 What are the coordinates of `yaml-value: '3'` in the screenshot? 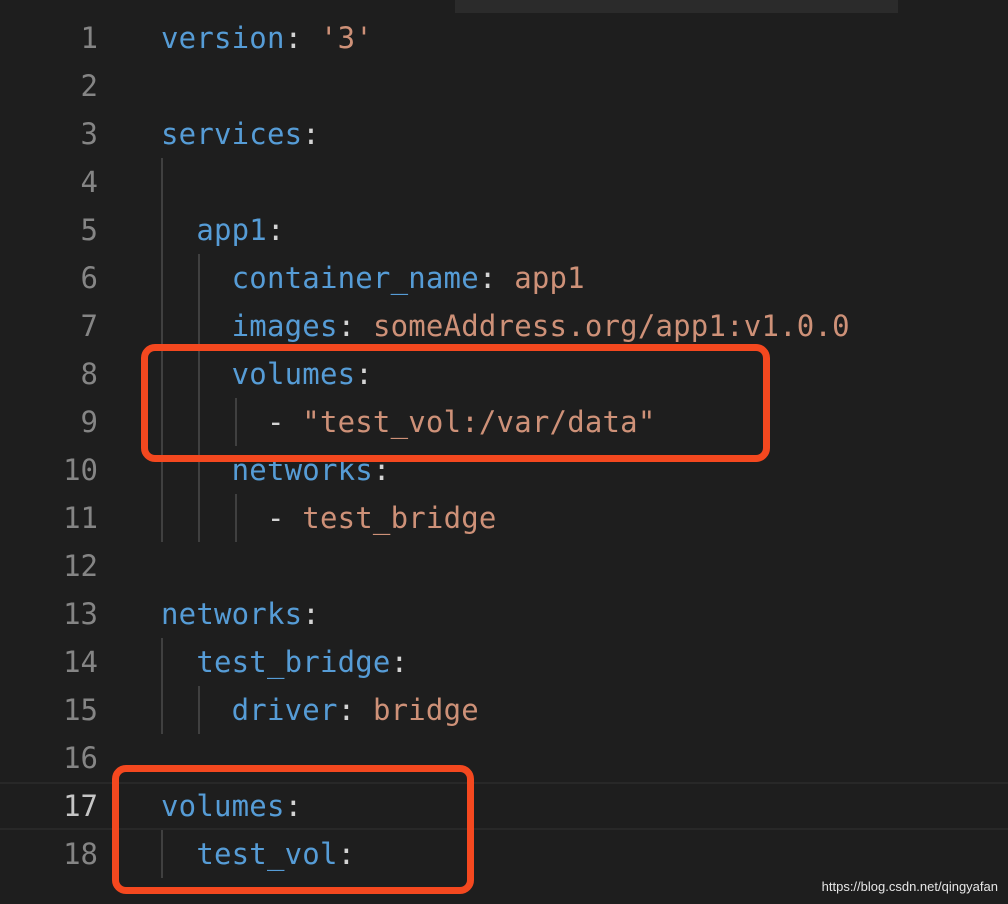 It's located at (346, 38).